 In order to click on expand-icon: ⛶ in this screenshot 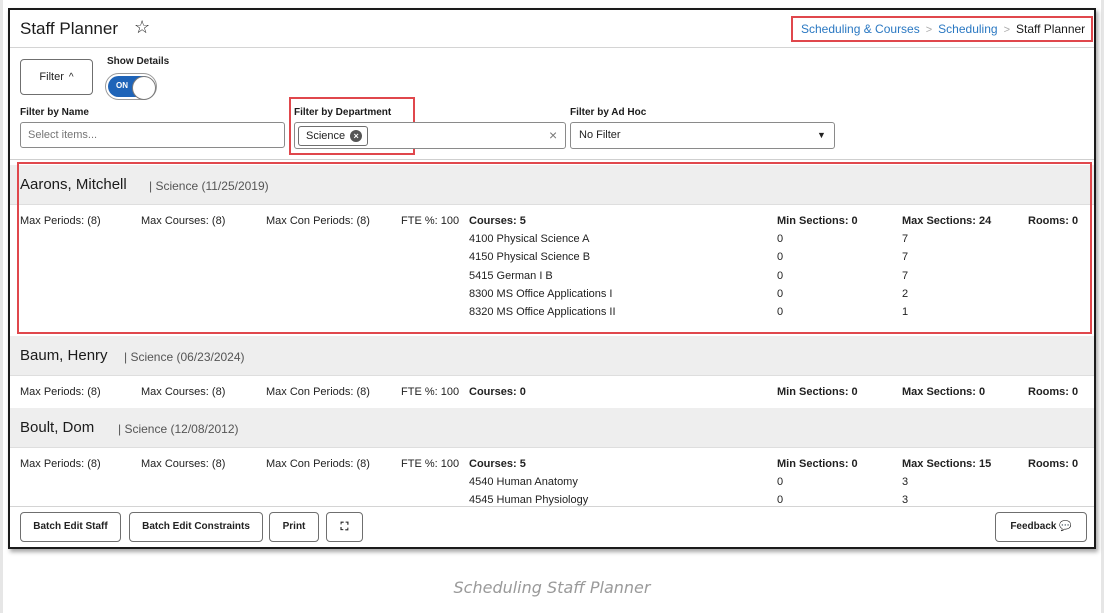, I will do `click(344, 527)`.